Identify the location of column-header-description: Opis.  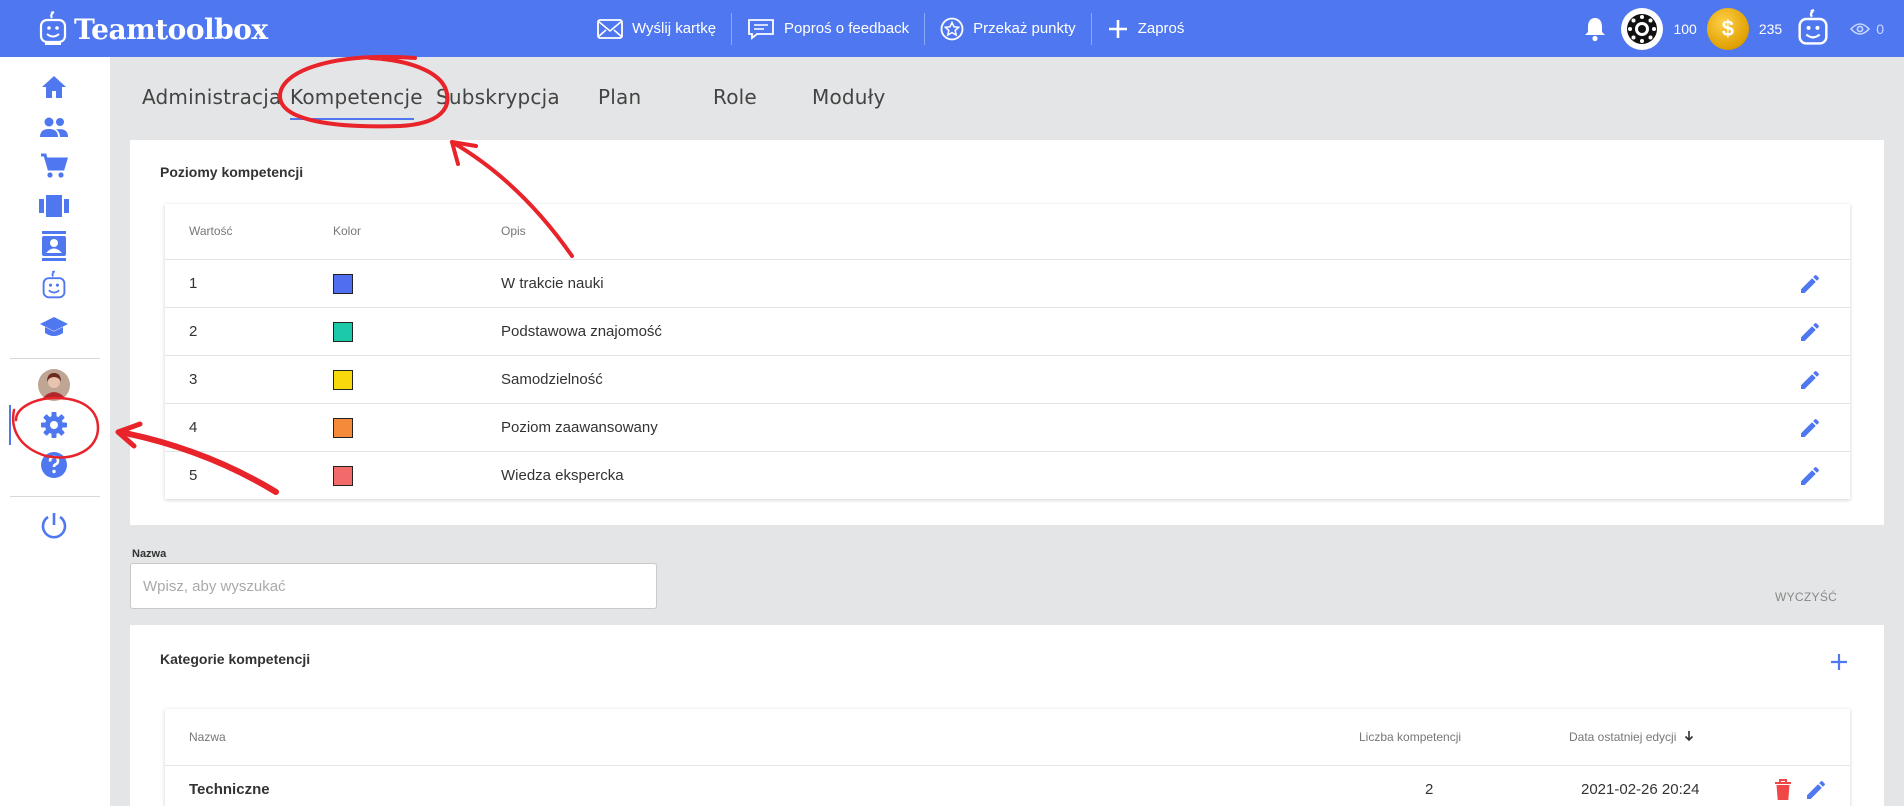
(513, 231).